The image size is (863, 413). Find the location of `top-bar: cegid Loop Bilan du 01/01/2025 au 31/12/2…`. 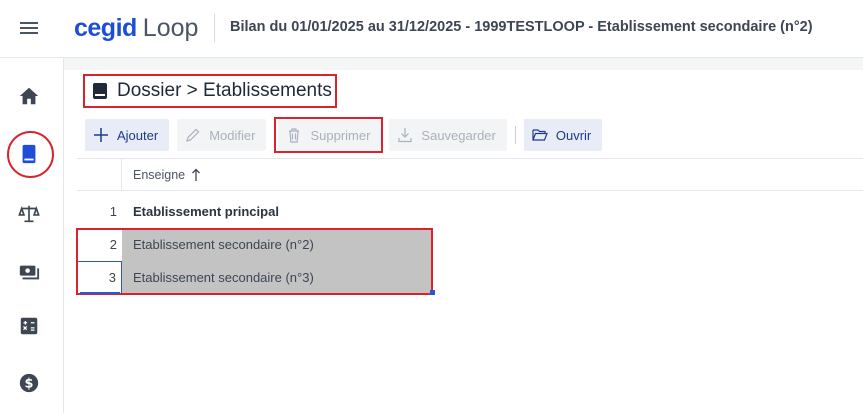

top-bar: cegid Loop Bilan du 01/01/2025 au 31/12/2… is located at coordinates (431, 29).